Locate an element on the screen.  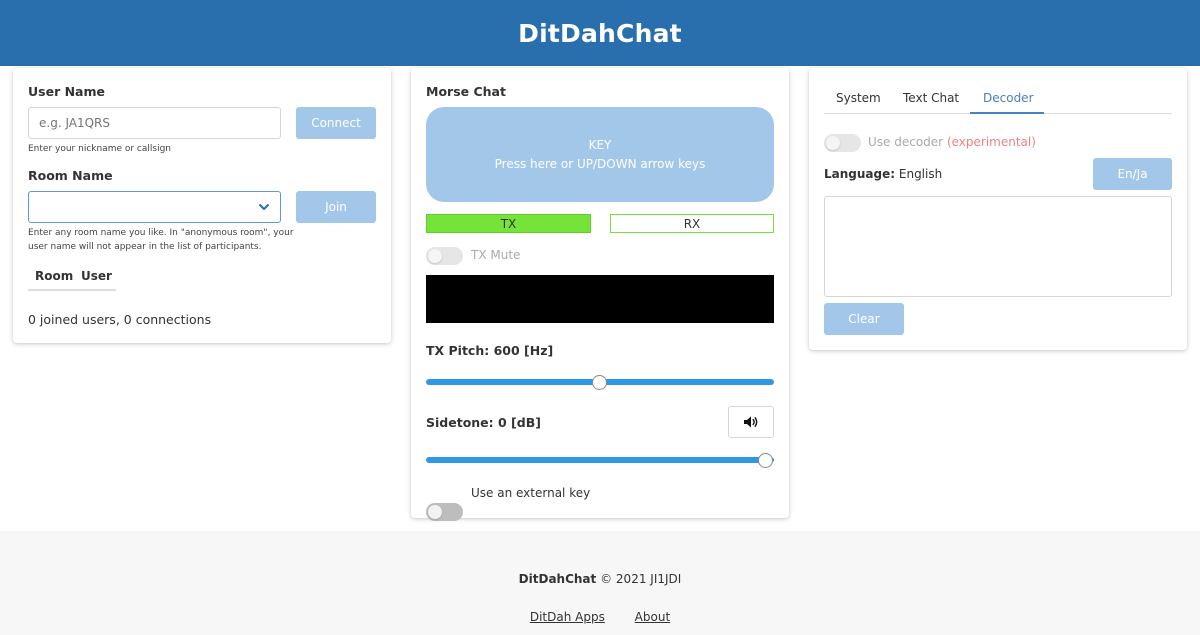
tab-user: User is located at coordinates (96, 276).